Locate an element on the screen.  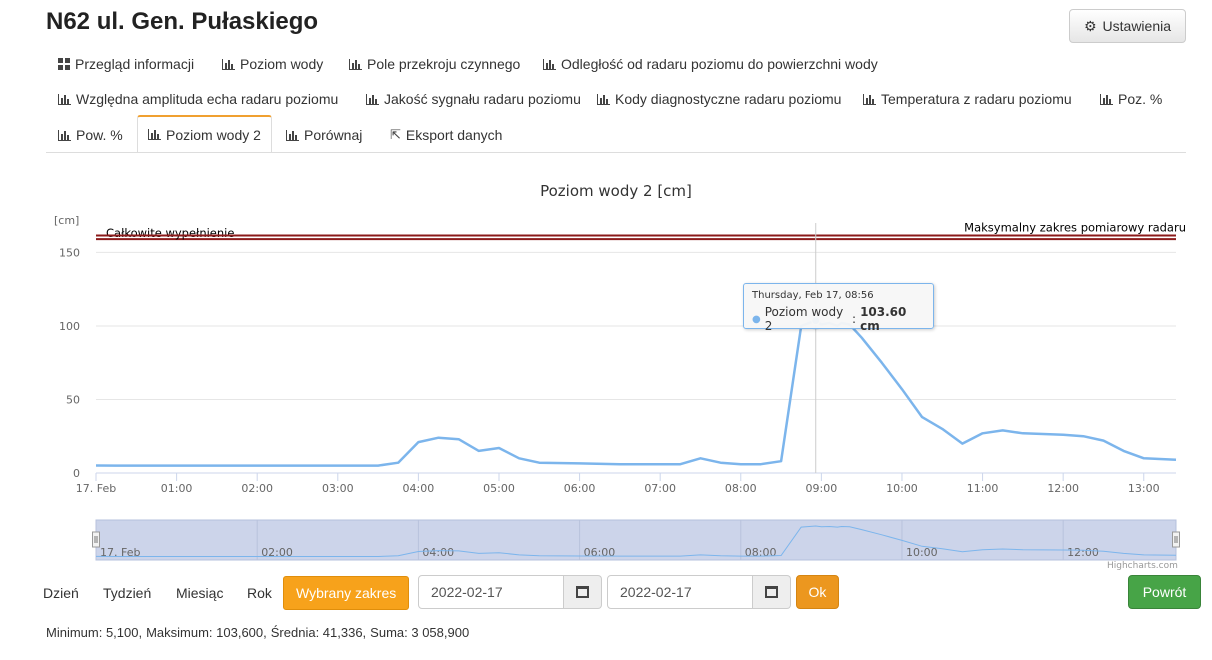
y-tick-label: 100 is located at coordinates (69, 326).